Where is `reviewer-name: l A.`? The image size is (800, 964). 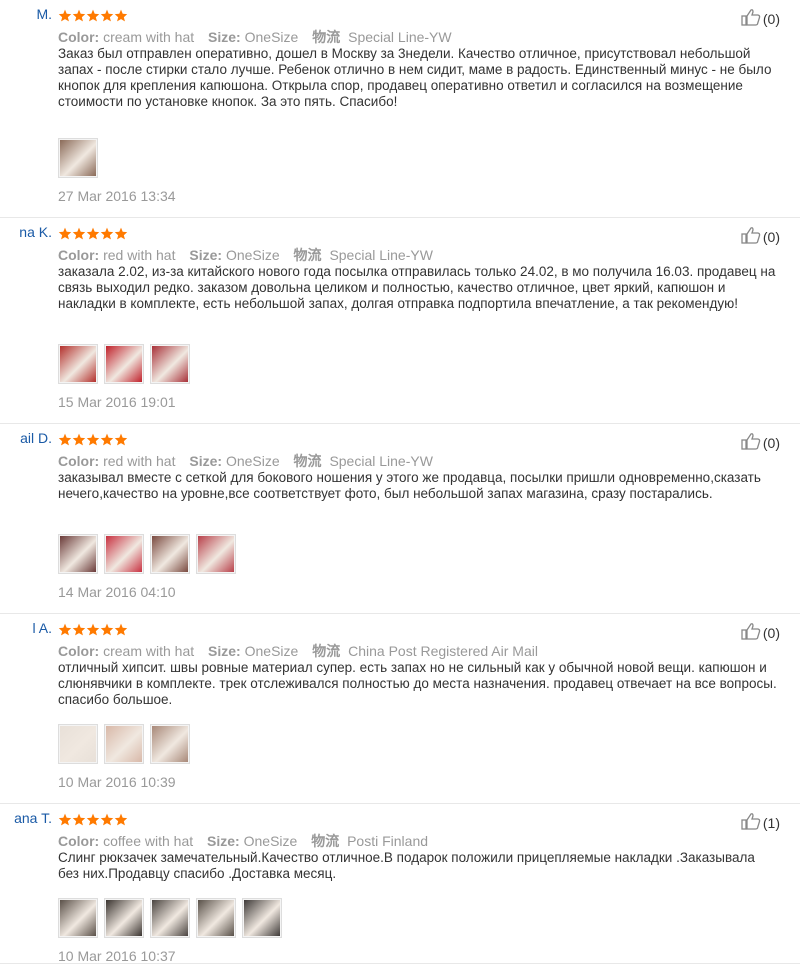
reviewer-name: l A. is located at coordinates (26, 628).